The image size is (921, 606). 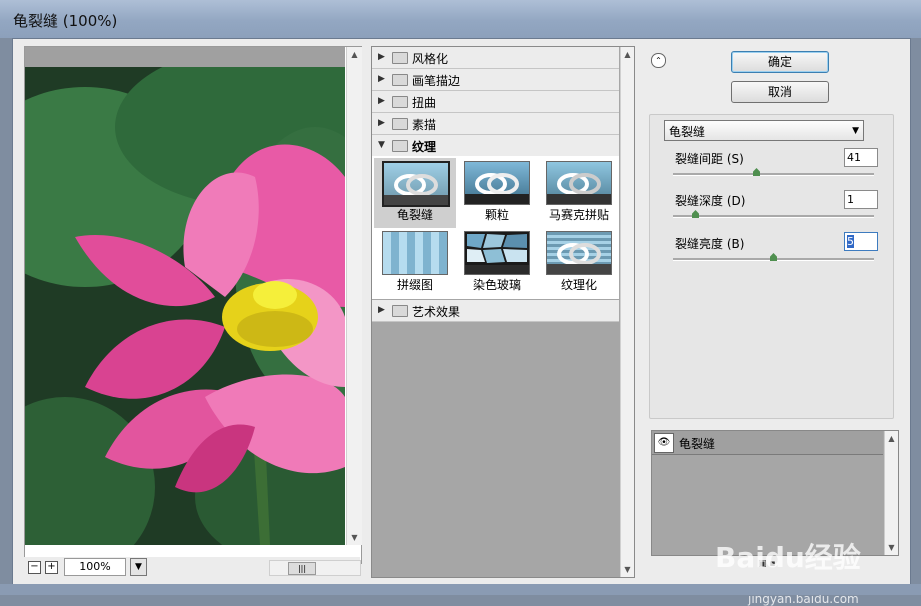 I want to click on category-label: 素描, so click(x=424, y=125).